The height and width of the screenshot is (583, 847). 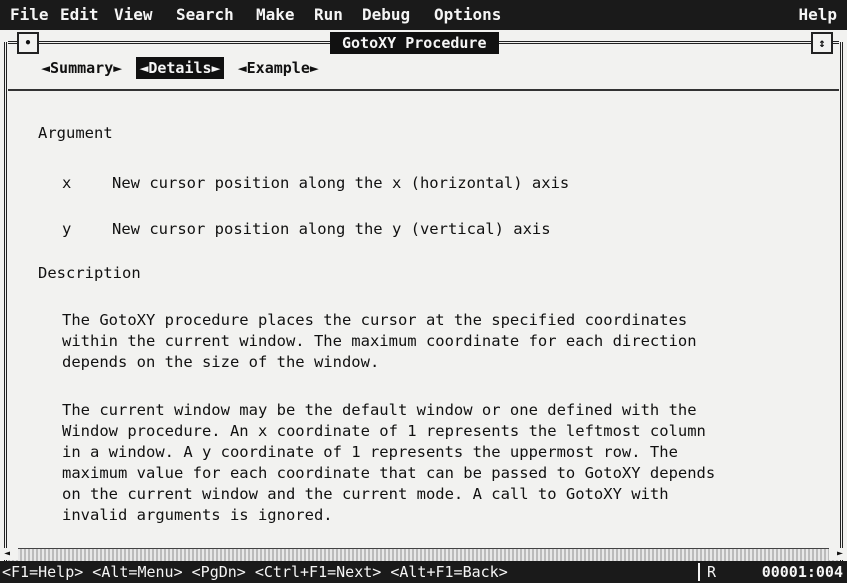 What do you see at coordinates (467, 14) in the screenshot?
I see `menu-options: Options` at bounding box center [467, 14].